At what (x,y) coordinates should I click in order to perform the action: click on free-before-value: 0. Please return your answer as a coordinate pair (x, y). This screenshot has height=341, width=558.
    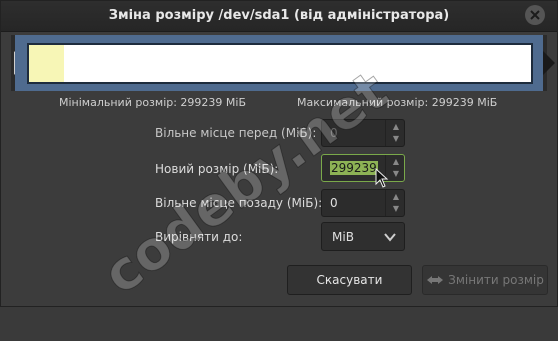
    Looking at the image, I should click on (334, 133).